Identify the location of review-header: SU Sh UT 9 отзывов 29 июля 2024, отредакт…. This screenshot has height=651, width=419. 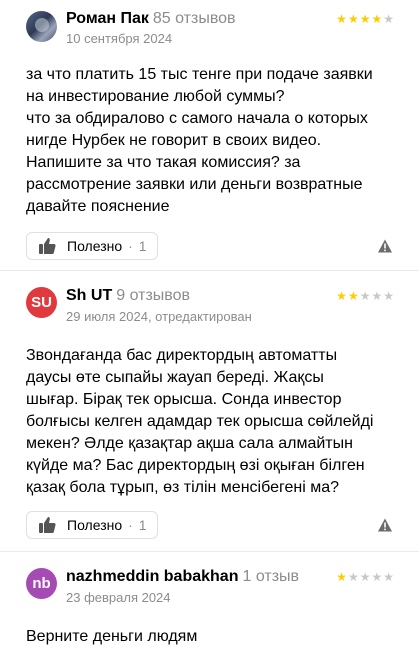
(210, 304).